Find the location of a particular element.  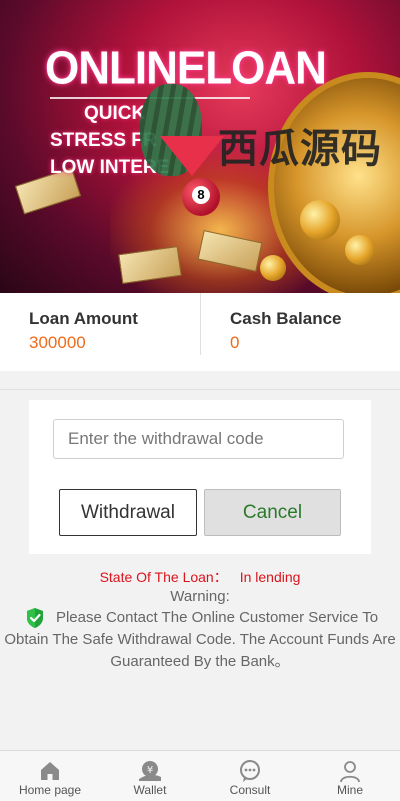

loan-state-line: State Of The Loan： In lending is located at coordinates (200, 577).